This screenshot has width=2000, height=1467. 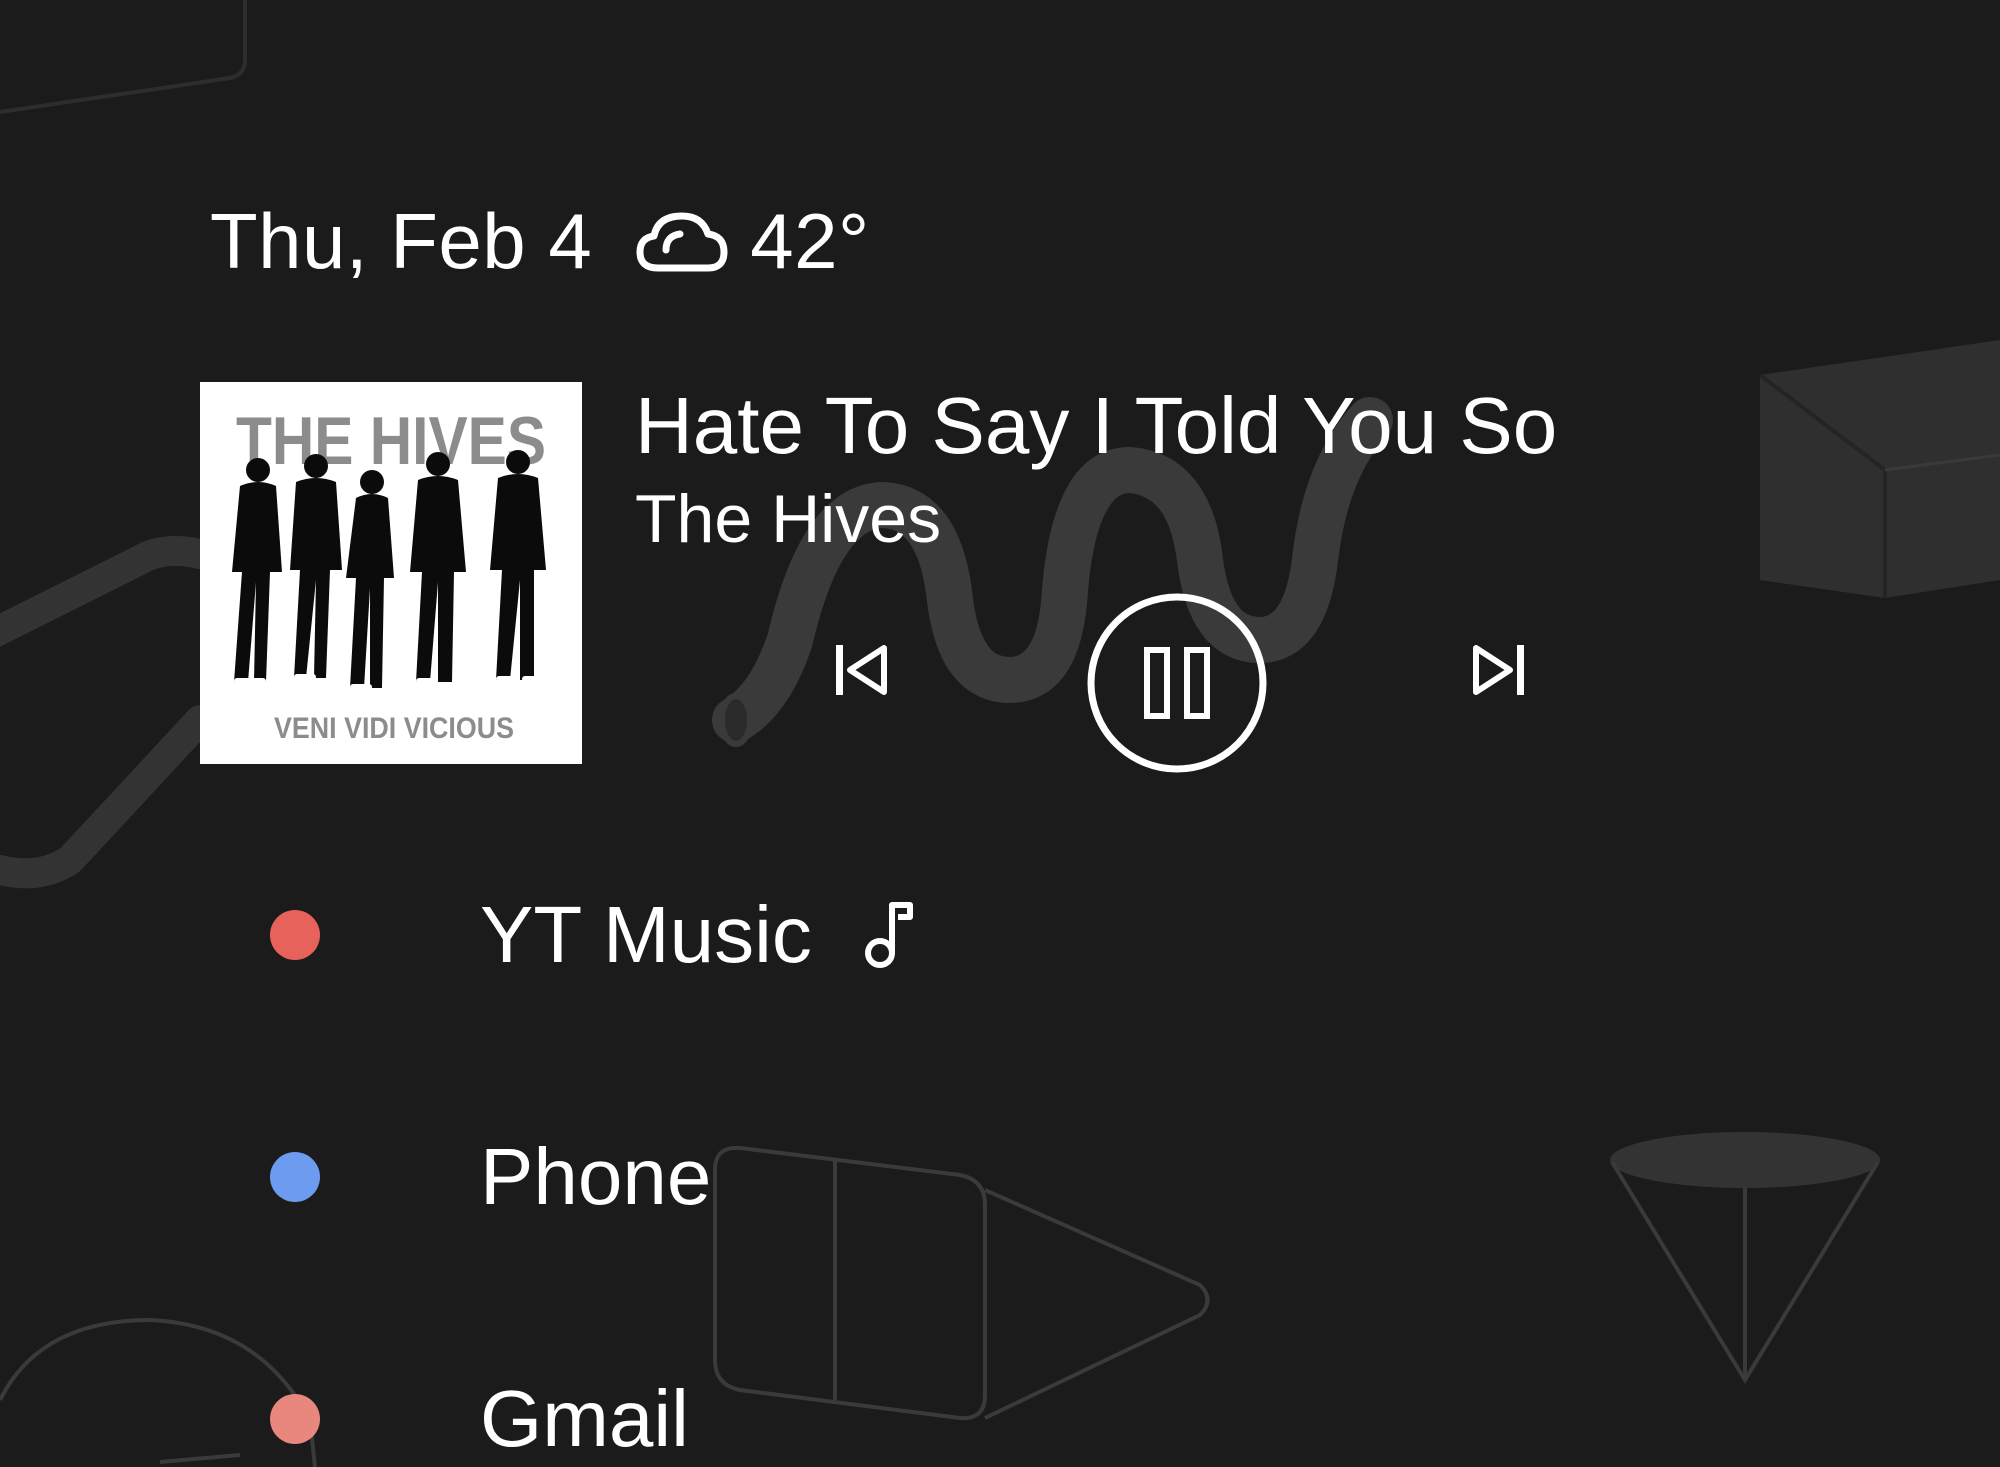 What do you see at coordinates (1745, 1160) in the screenshot?
I see `wallpaper-shape-cone` at bounding box center [1745, 1160].